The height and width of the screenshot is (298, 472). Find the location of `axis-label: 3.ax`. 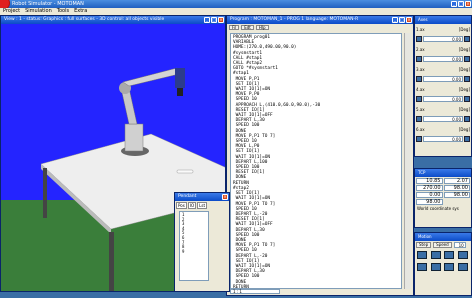

axis-label: 3.ax is located at coordinates (420, 69).